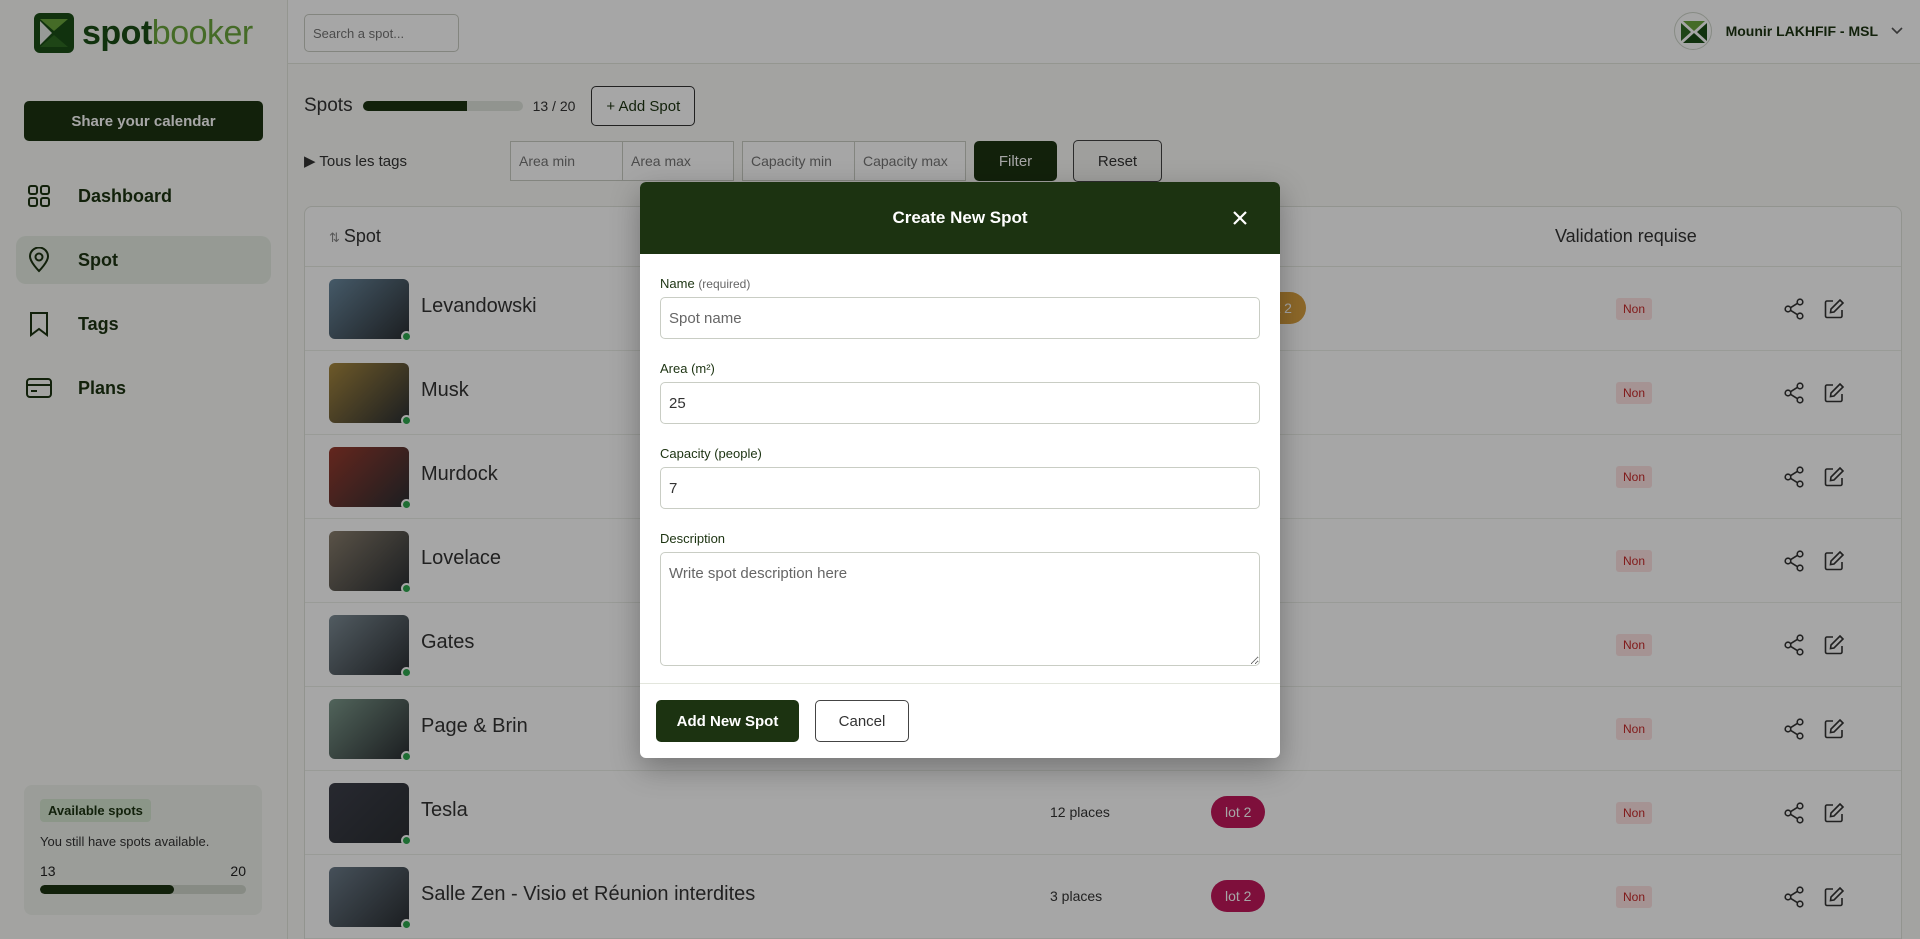 This screenshot has height=939, width=1920. Describe the element at coordinates (687, 368) in the screenshot. I see `area-label: Area (m²)` at that location.